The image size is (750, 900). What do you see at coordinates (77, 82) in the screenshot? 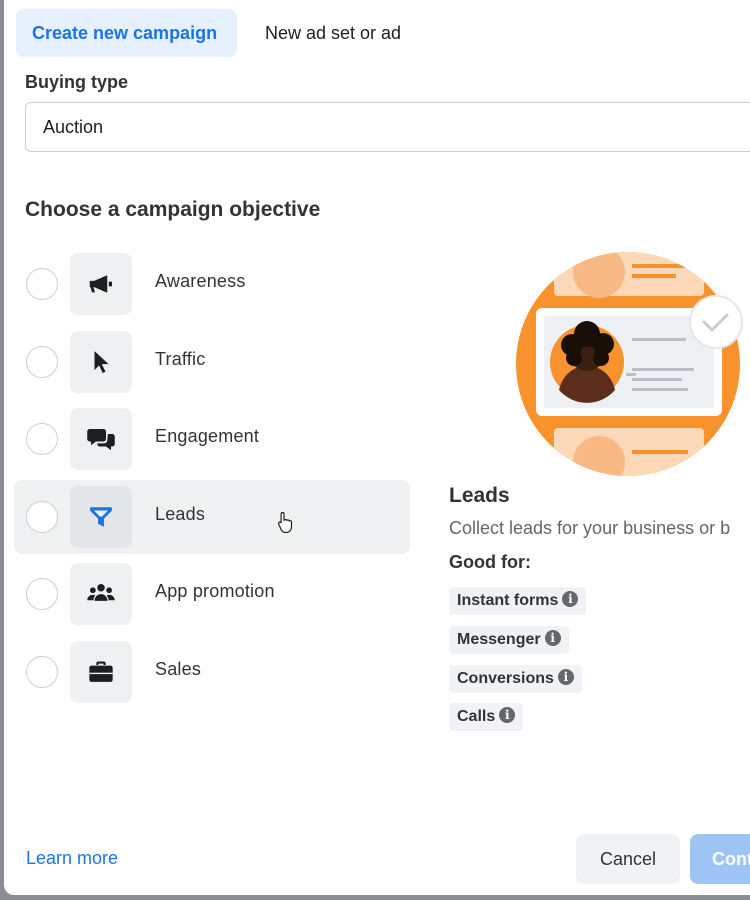
I see `buying-type-label: Buying type` at bounding box center [77, 82].